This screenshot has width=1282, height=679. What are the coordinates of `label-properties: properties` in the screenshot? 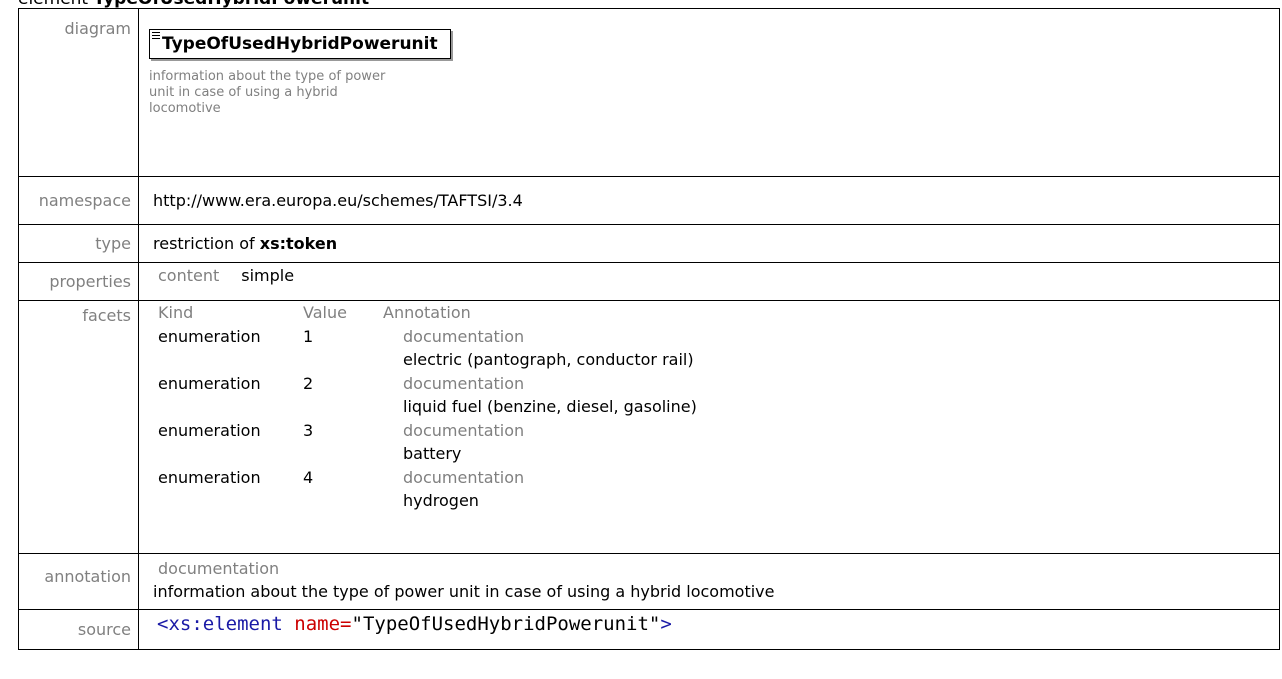 It's located at (78, 281).